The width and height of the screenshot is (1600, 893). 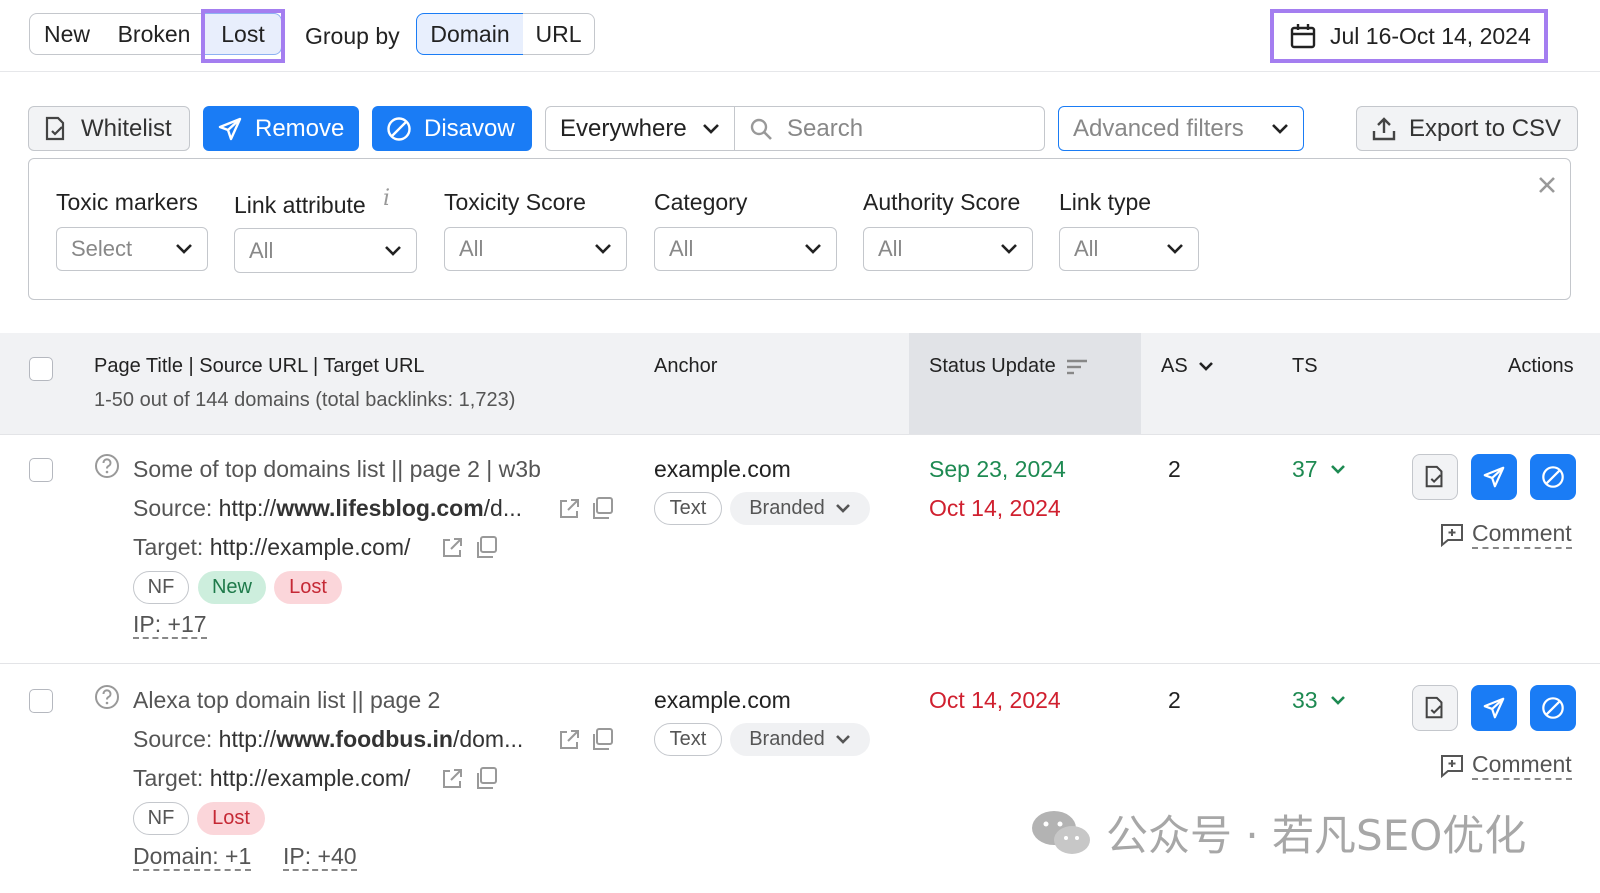 What do you see at coordinates (161, 587) in the screenshot?
I see `tag-nf: NF` at bounding box center [161, 587].